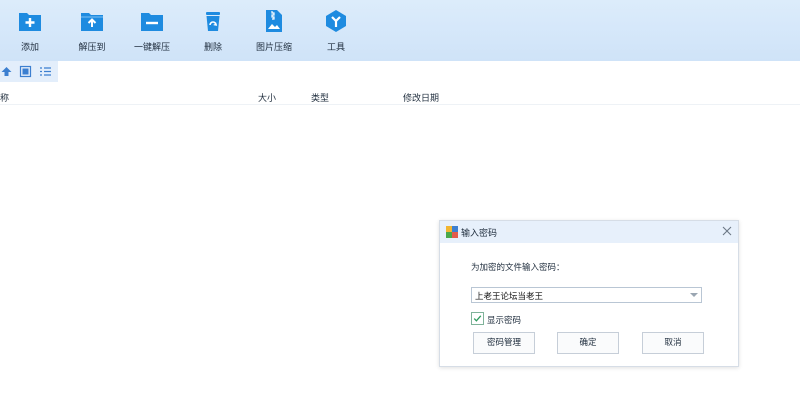 This screenshot has width=800, height=404. I want to click on image-compress-icon, so click(274, 21).